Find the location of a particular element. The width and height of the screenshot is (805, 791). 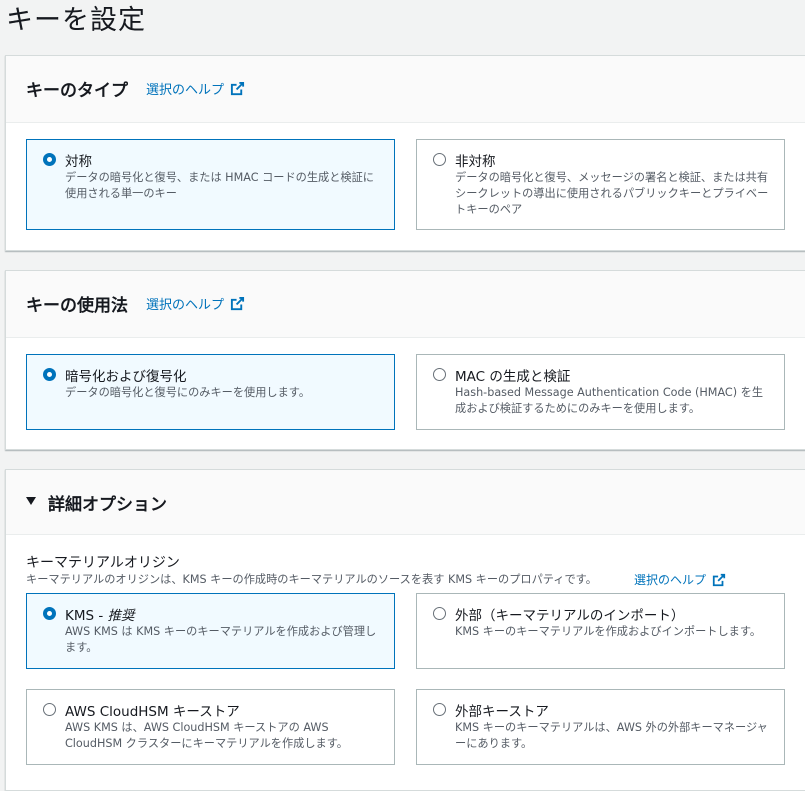

tile-description: データの暗号化と復号、または HMAC コードの生成と検証に使用される単一のキー is located at coordinates (219, 185).